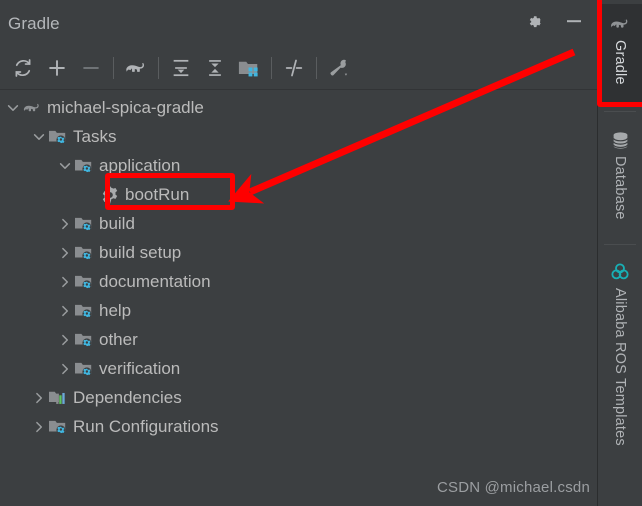  Describe the element at coordinates (181, 68) in the screenshot. I see `expand-all-button` at that location.